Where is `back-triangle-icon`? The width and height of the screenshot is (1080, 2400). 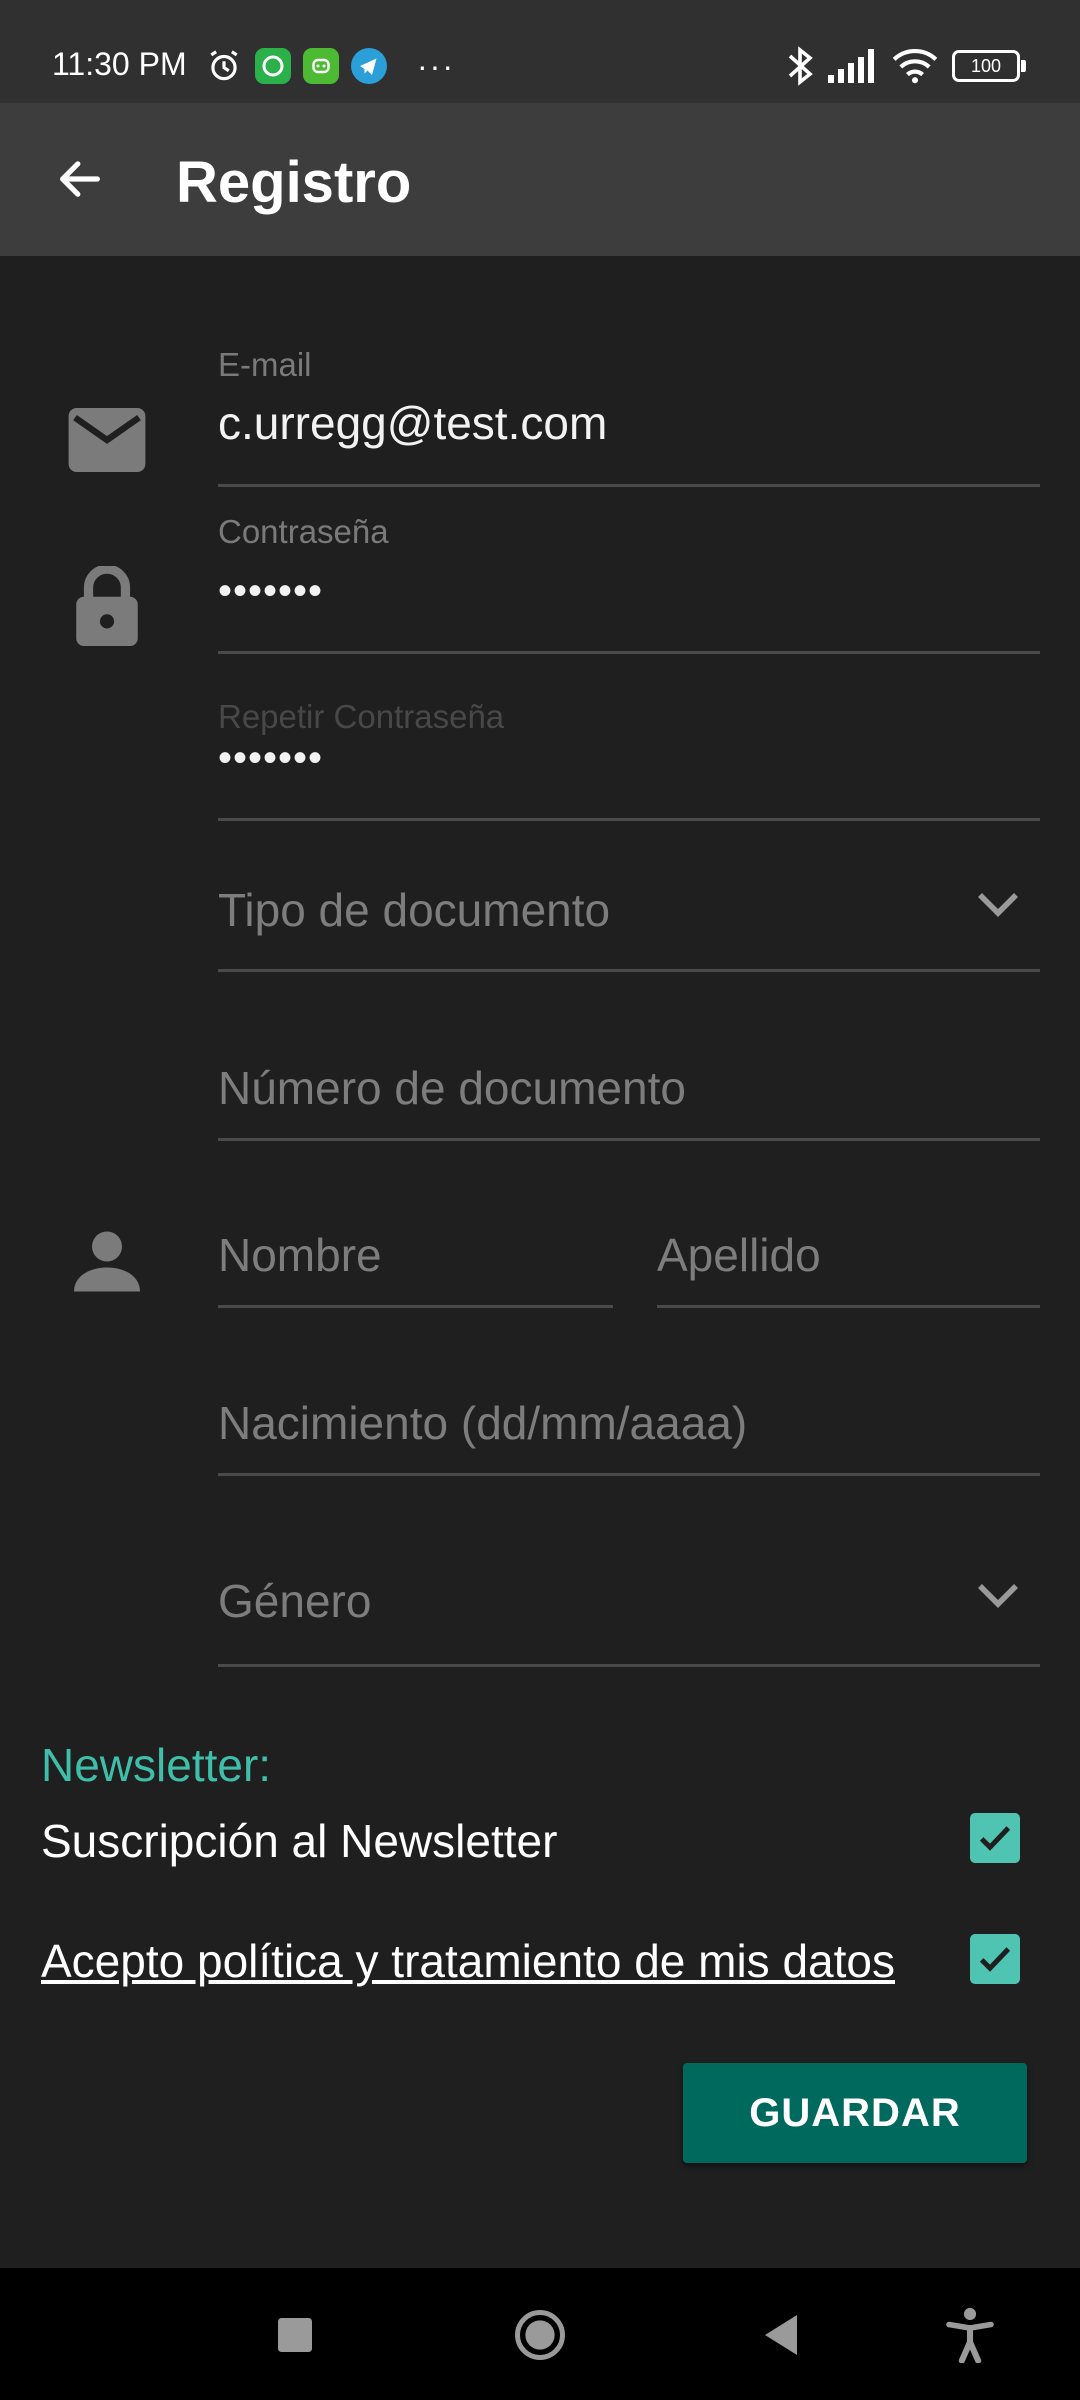 back-triangle-icon is located at coordinates (781, 2335).